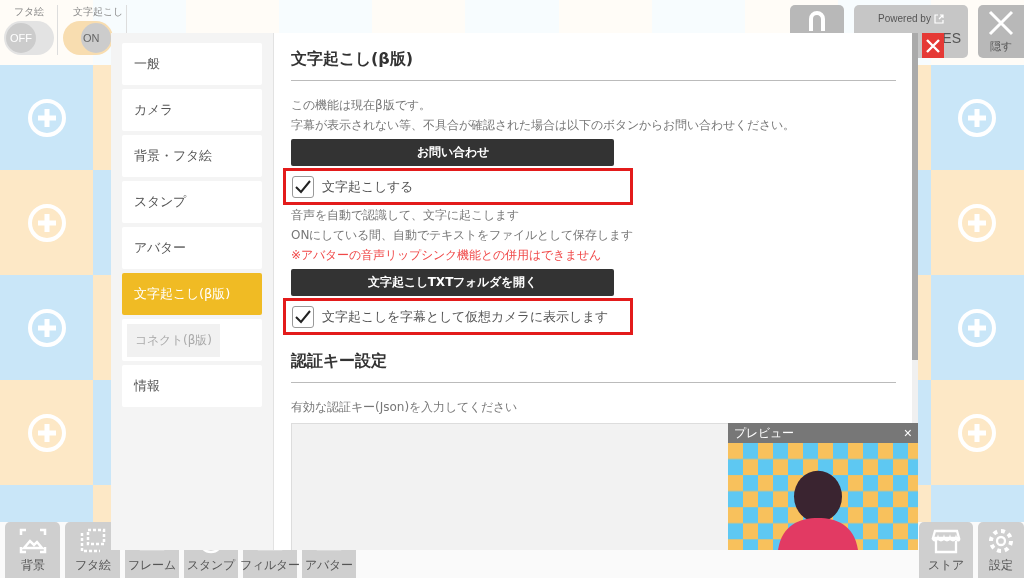 The width and height of the screenshot is (1024, 578). I want to click on hide-button: 隠す, so click(1001, 31).